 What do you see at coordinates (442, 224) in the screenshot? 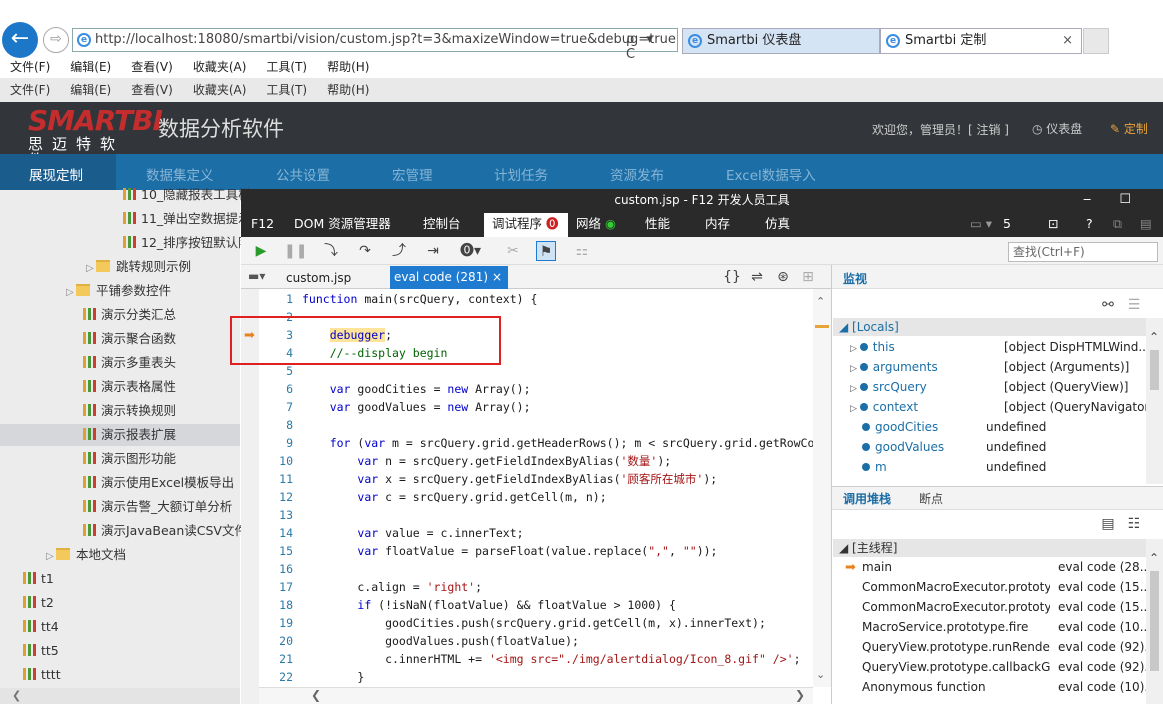
I see `tab-console: 控制台` at bounding box center [442, 224].